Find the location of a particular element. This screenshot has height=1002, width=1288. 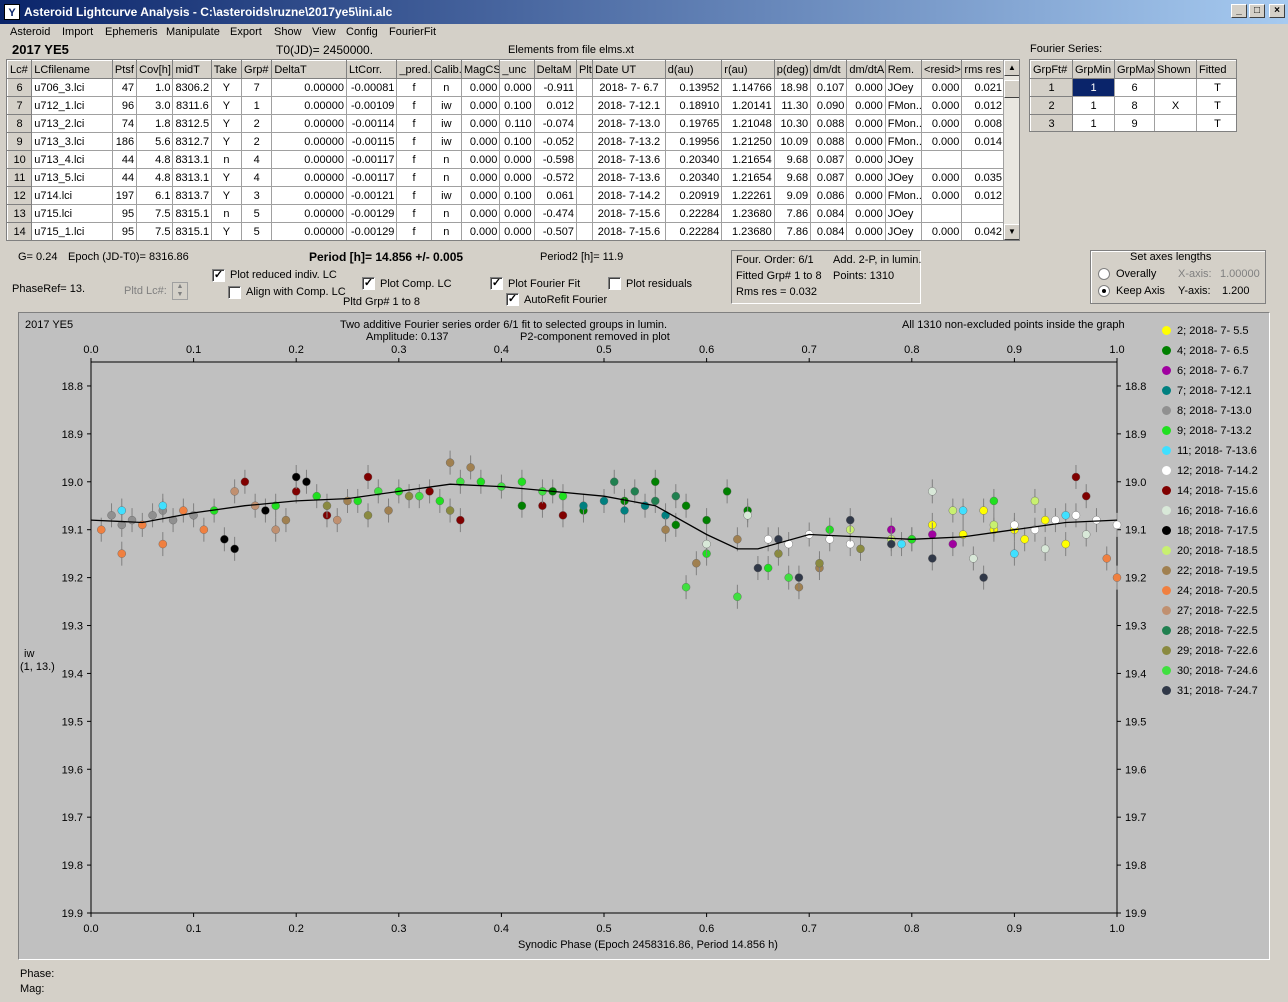

legend-label: 2; 2018- 7- 5.5 is located at coordinates (1213, 331).